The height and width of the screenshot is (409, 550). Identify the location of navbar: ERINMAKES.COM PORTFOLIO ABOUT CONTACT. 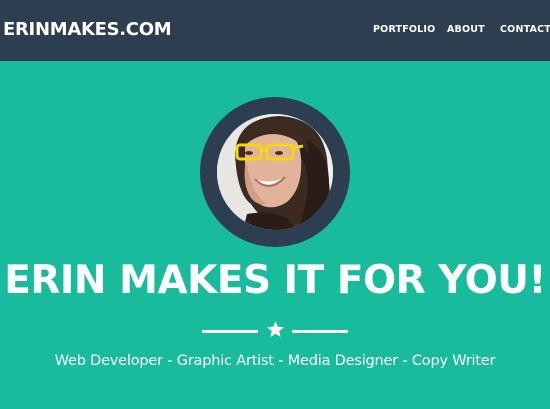
(275, 30).